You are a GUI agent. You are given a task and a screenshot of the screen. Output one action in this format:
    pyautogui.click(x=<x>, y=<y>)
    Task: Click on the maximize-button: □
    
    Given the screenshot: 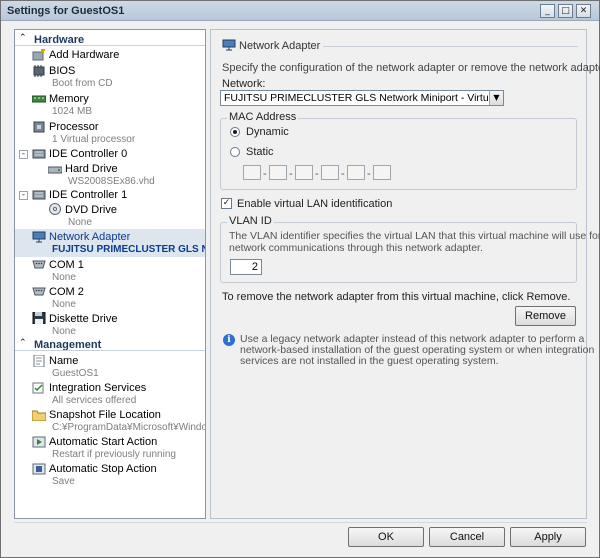 What is the action you would take?
    pyautogui.click(x=565, y=11)
    